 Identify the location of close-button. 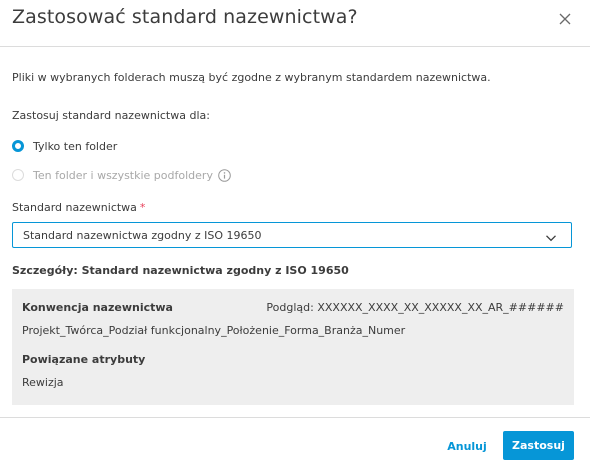
(565, 19).